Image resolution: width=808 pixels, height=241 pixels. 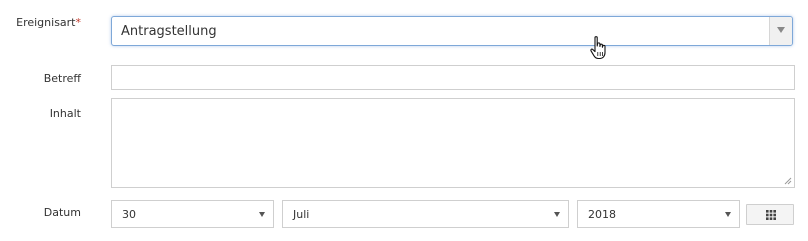 I want to click on subject-input, so click(x=453, y=77).